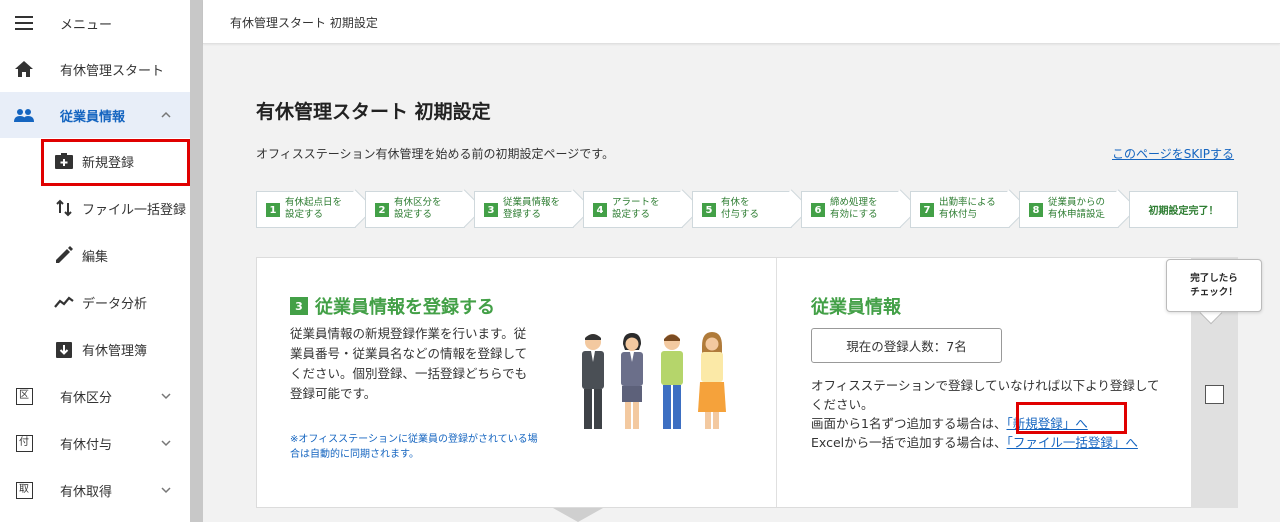 The image size is (1280, 522). Describe the element at coordinates (24, 396) in the screenshot. I see `ku-box-icon: 区` at that location.